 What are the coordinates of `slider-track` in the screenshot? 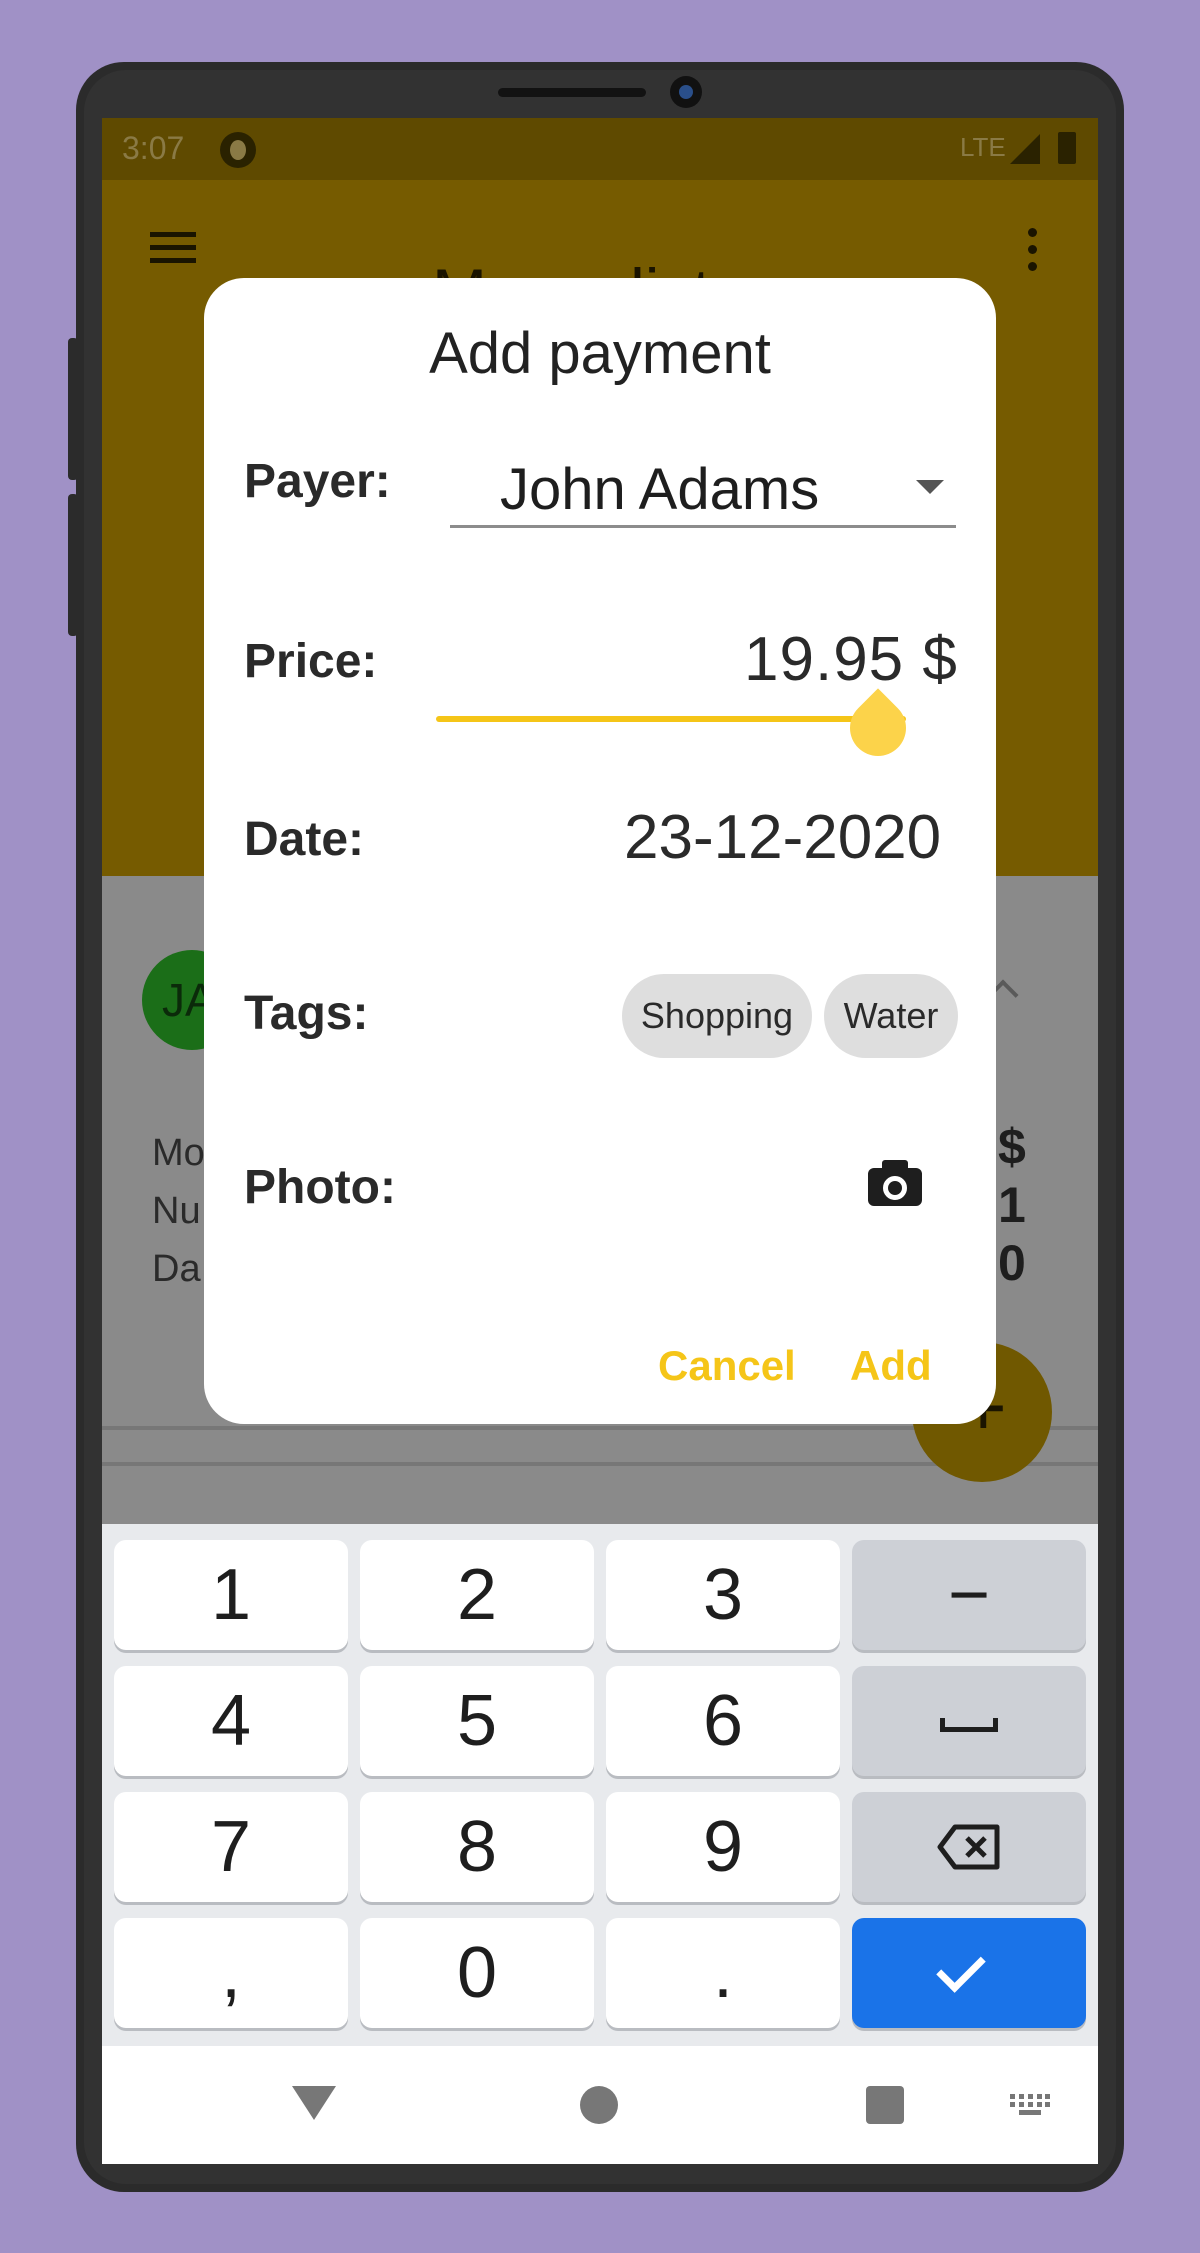 It's located at (671, 719).